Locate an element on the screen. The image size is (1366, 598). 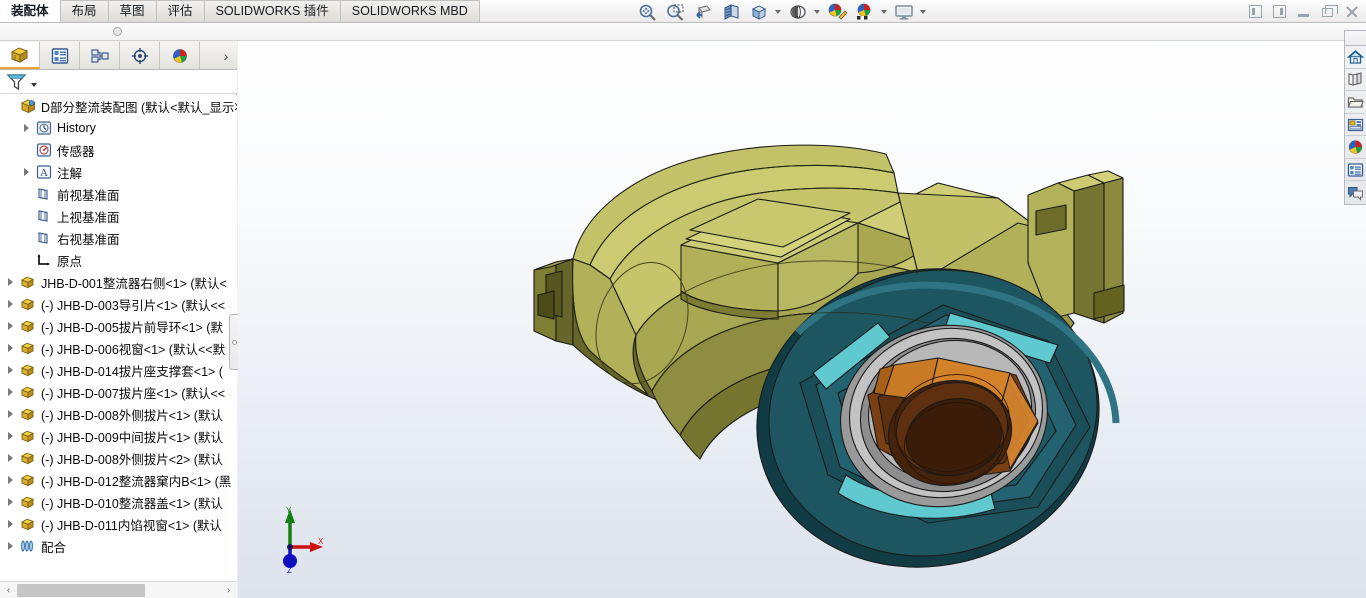
tree-node-component: (-) JHB-D-007拔片座<1> (默认<< is located at coordinates (118, 392).